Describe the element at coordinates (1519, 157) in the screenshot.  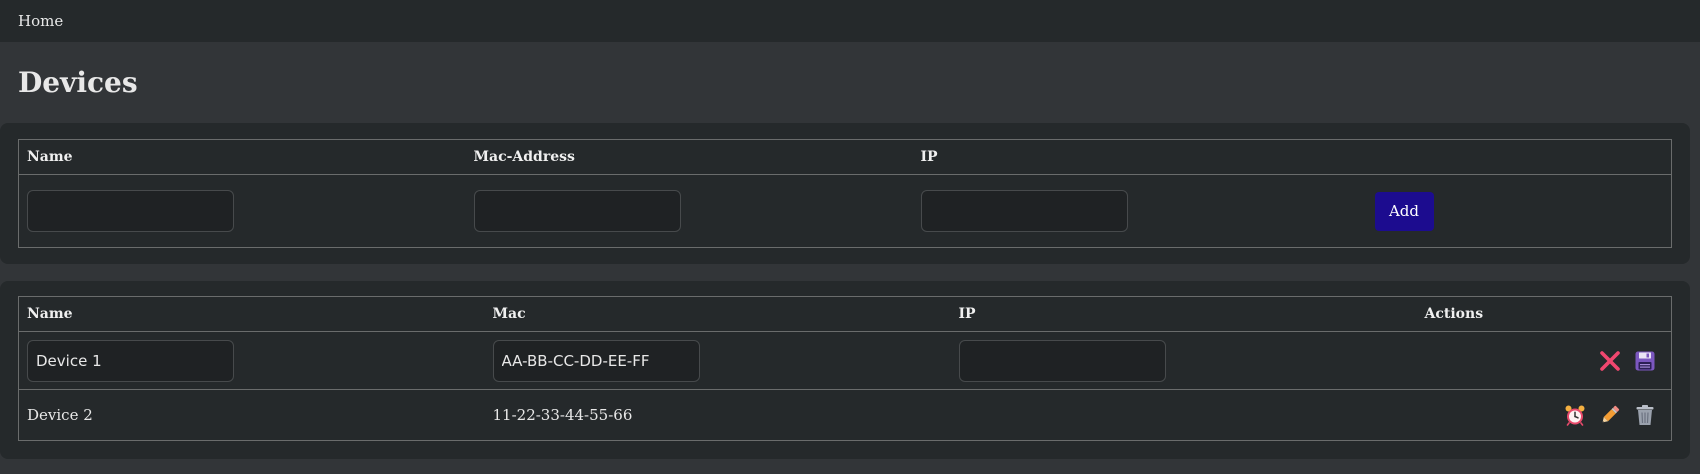
I see `column-header-empty` at that location.